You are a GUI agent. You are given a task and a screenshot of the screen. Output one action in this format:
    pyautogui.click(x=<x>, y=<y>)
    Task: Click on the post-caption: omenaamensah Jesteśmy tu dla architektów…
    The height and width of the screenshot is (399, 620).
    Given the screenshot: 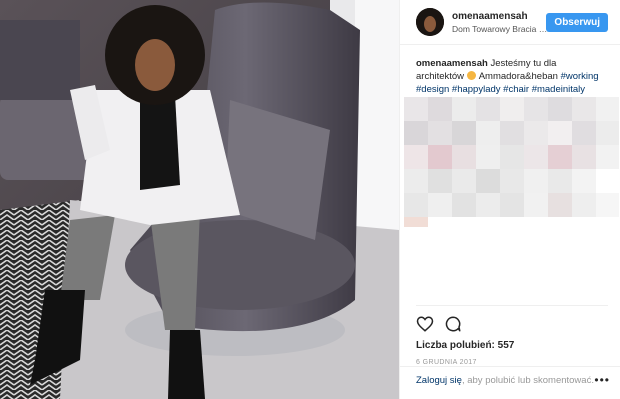 What is the action you would take?
    pyautogui.click(x=510, y=70)
    